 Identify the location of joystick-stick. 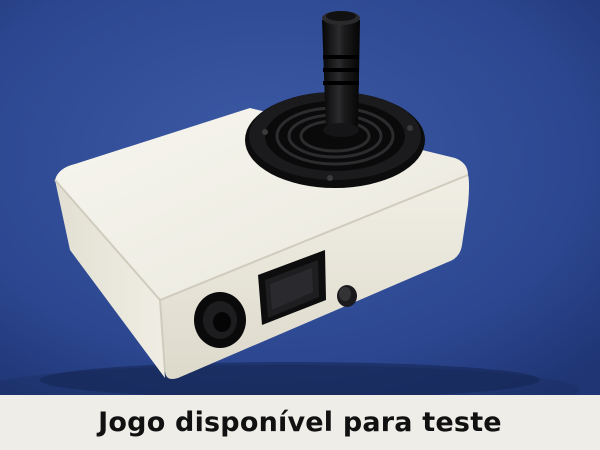
(341, 74).